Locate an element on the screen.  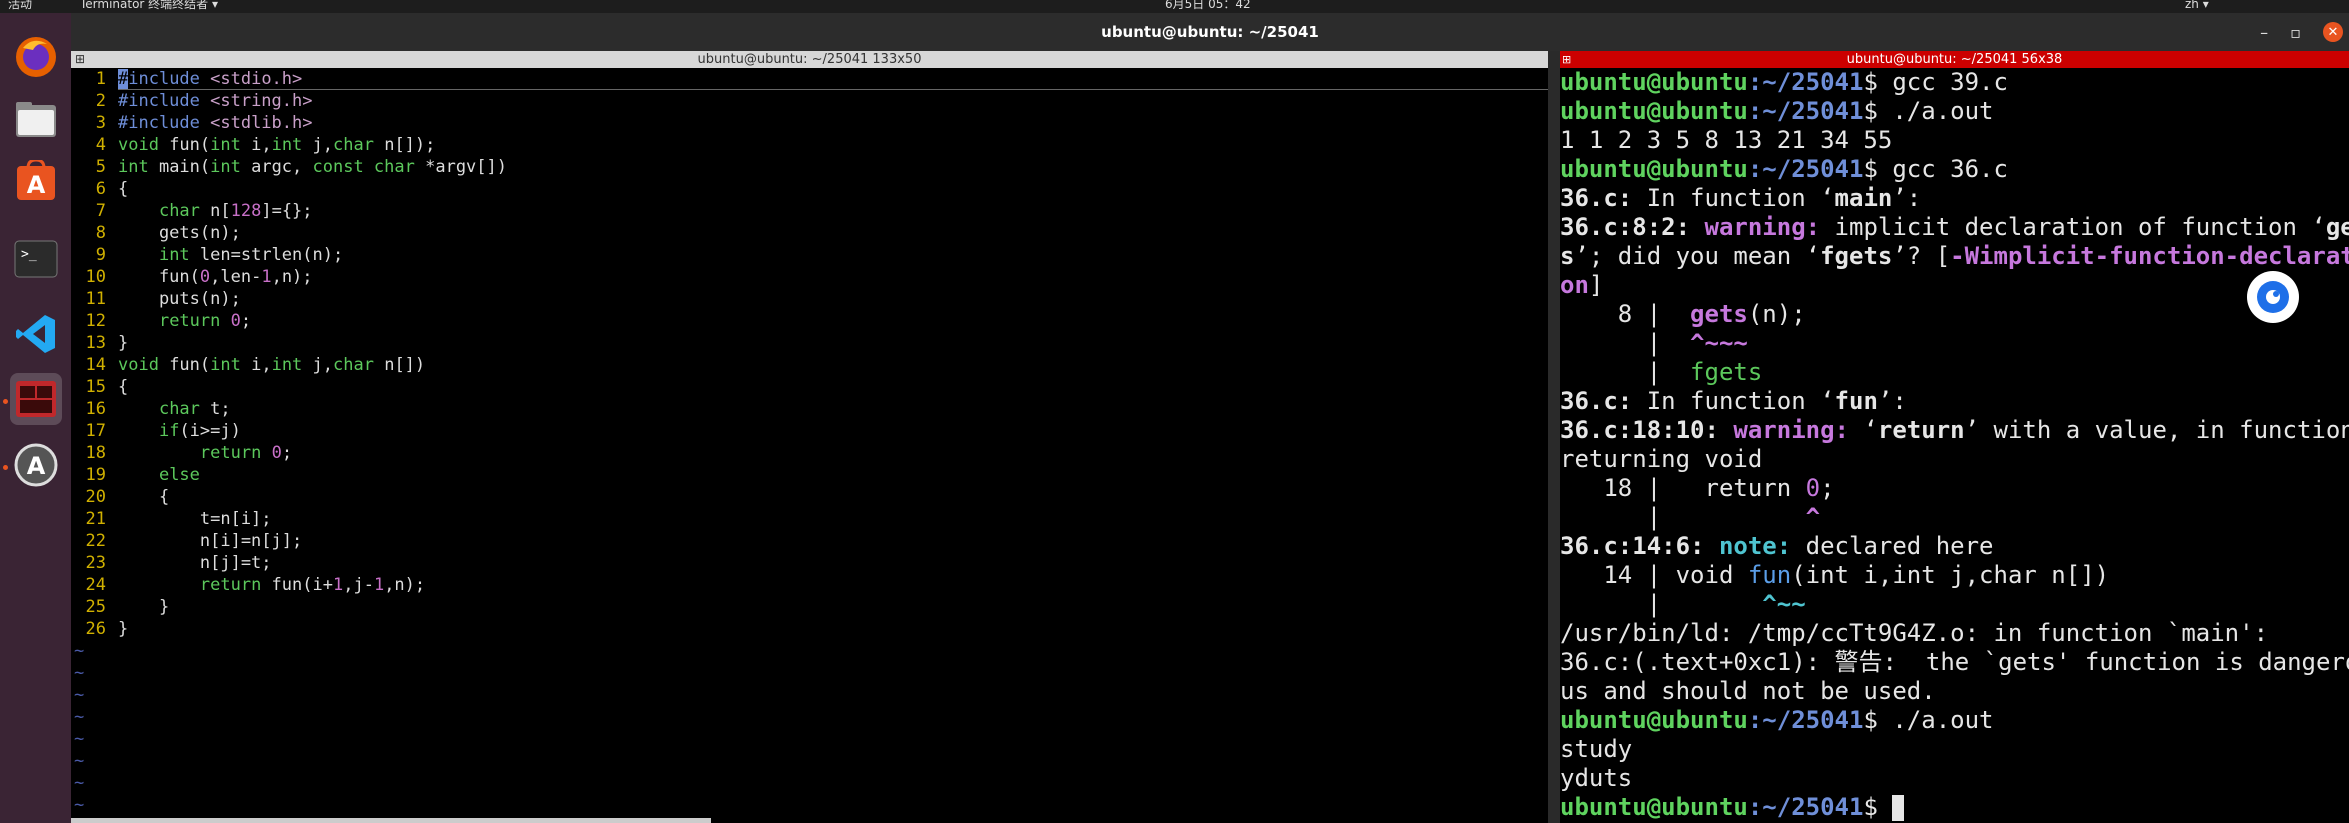
terminal-line: on] is located at coordinates (1582, 285).